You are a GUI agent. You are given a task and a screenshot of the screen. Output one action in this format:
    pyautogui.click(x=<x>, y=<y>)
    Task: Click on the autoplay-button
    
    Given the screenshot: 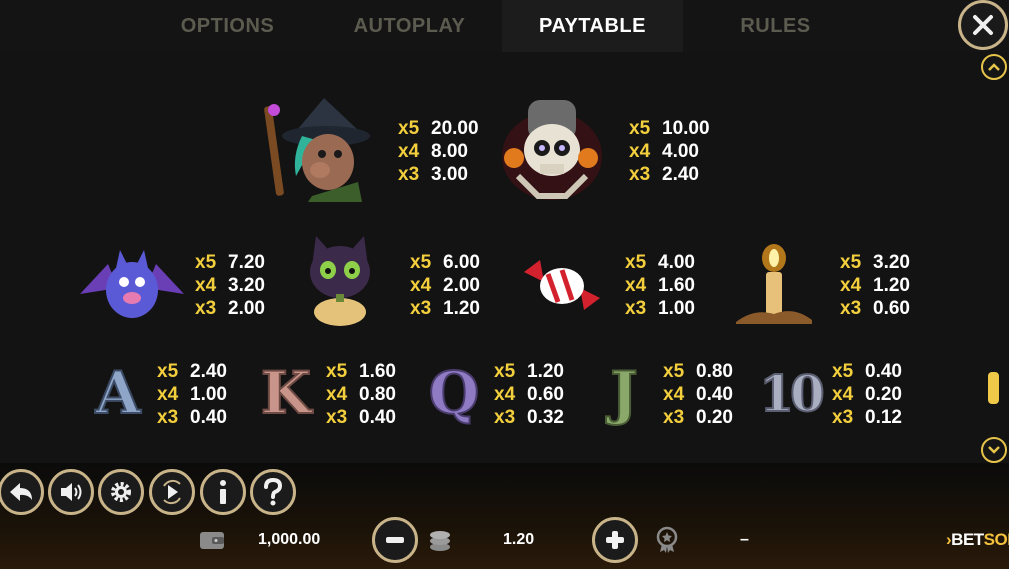 What is the action you would take?
    pyautogui.click(x=172, y=492)
    